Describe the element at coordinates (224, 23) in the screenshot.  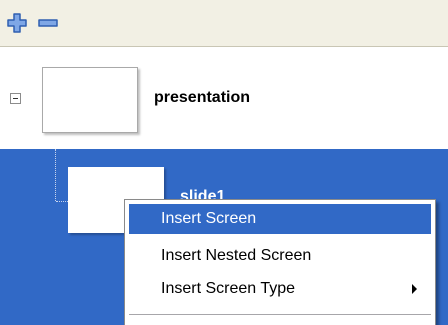
I see `screen-toolbar` at that location.